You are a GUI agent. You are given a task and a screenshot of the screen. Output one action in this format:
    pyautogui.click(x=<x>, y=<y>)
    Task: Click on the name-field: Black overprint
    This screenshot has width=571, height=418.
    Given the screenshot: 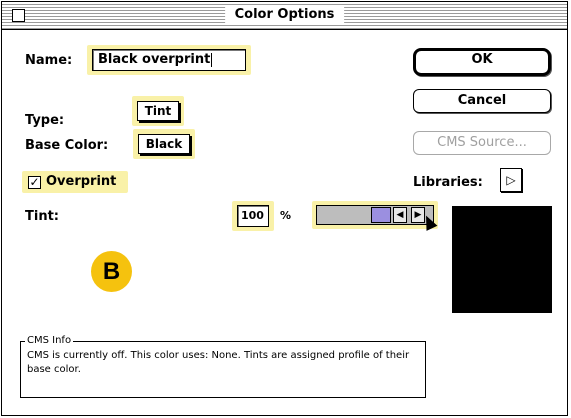 What is the action you would take?
    pyautogui.click(x=169, y=60)
    